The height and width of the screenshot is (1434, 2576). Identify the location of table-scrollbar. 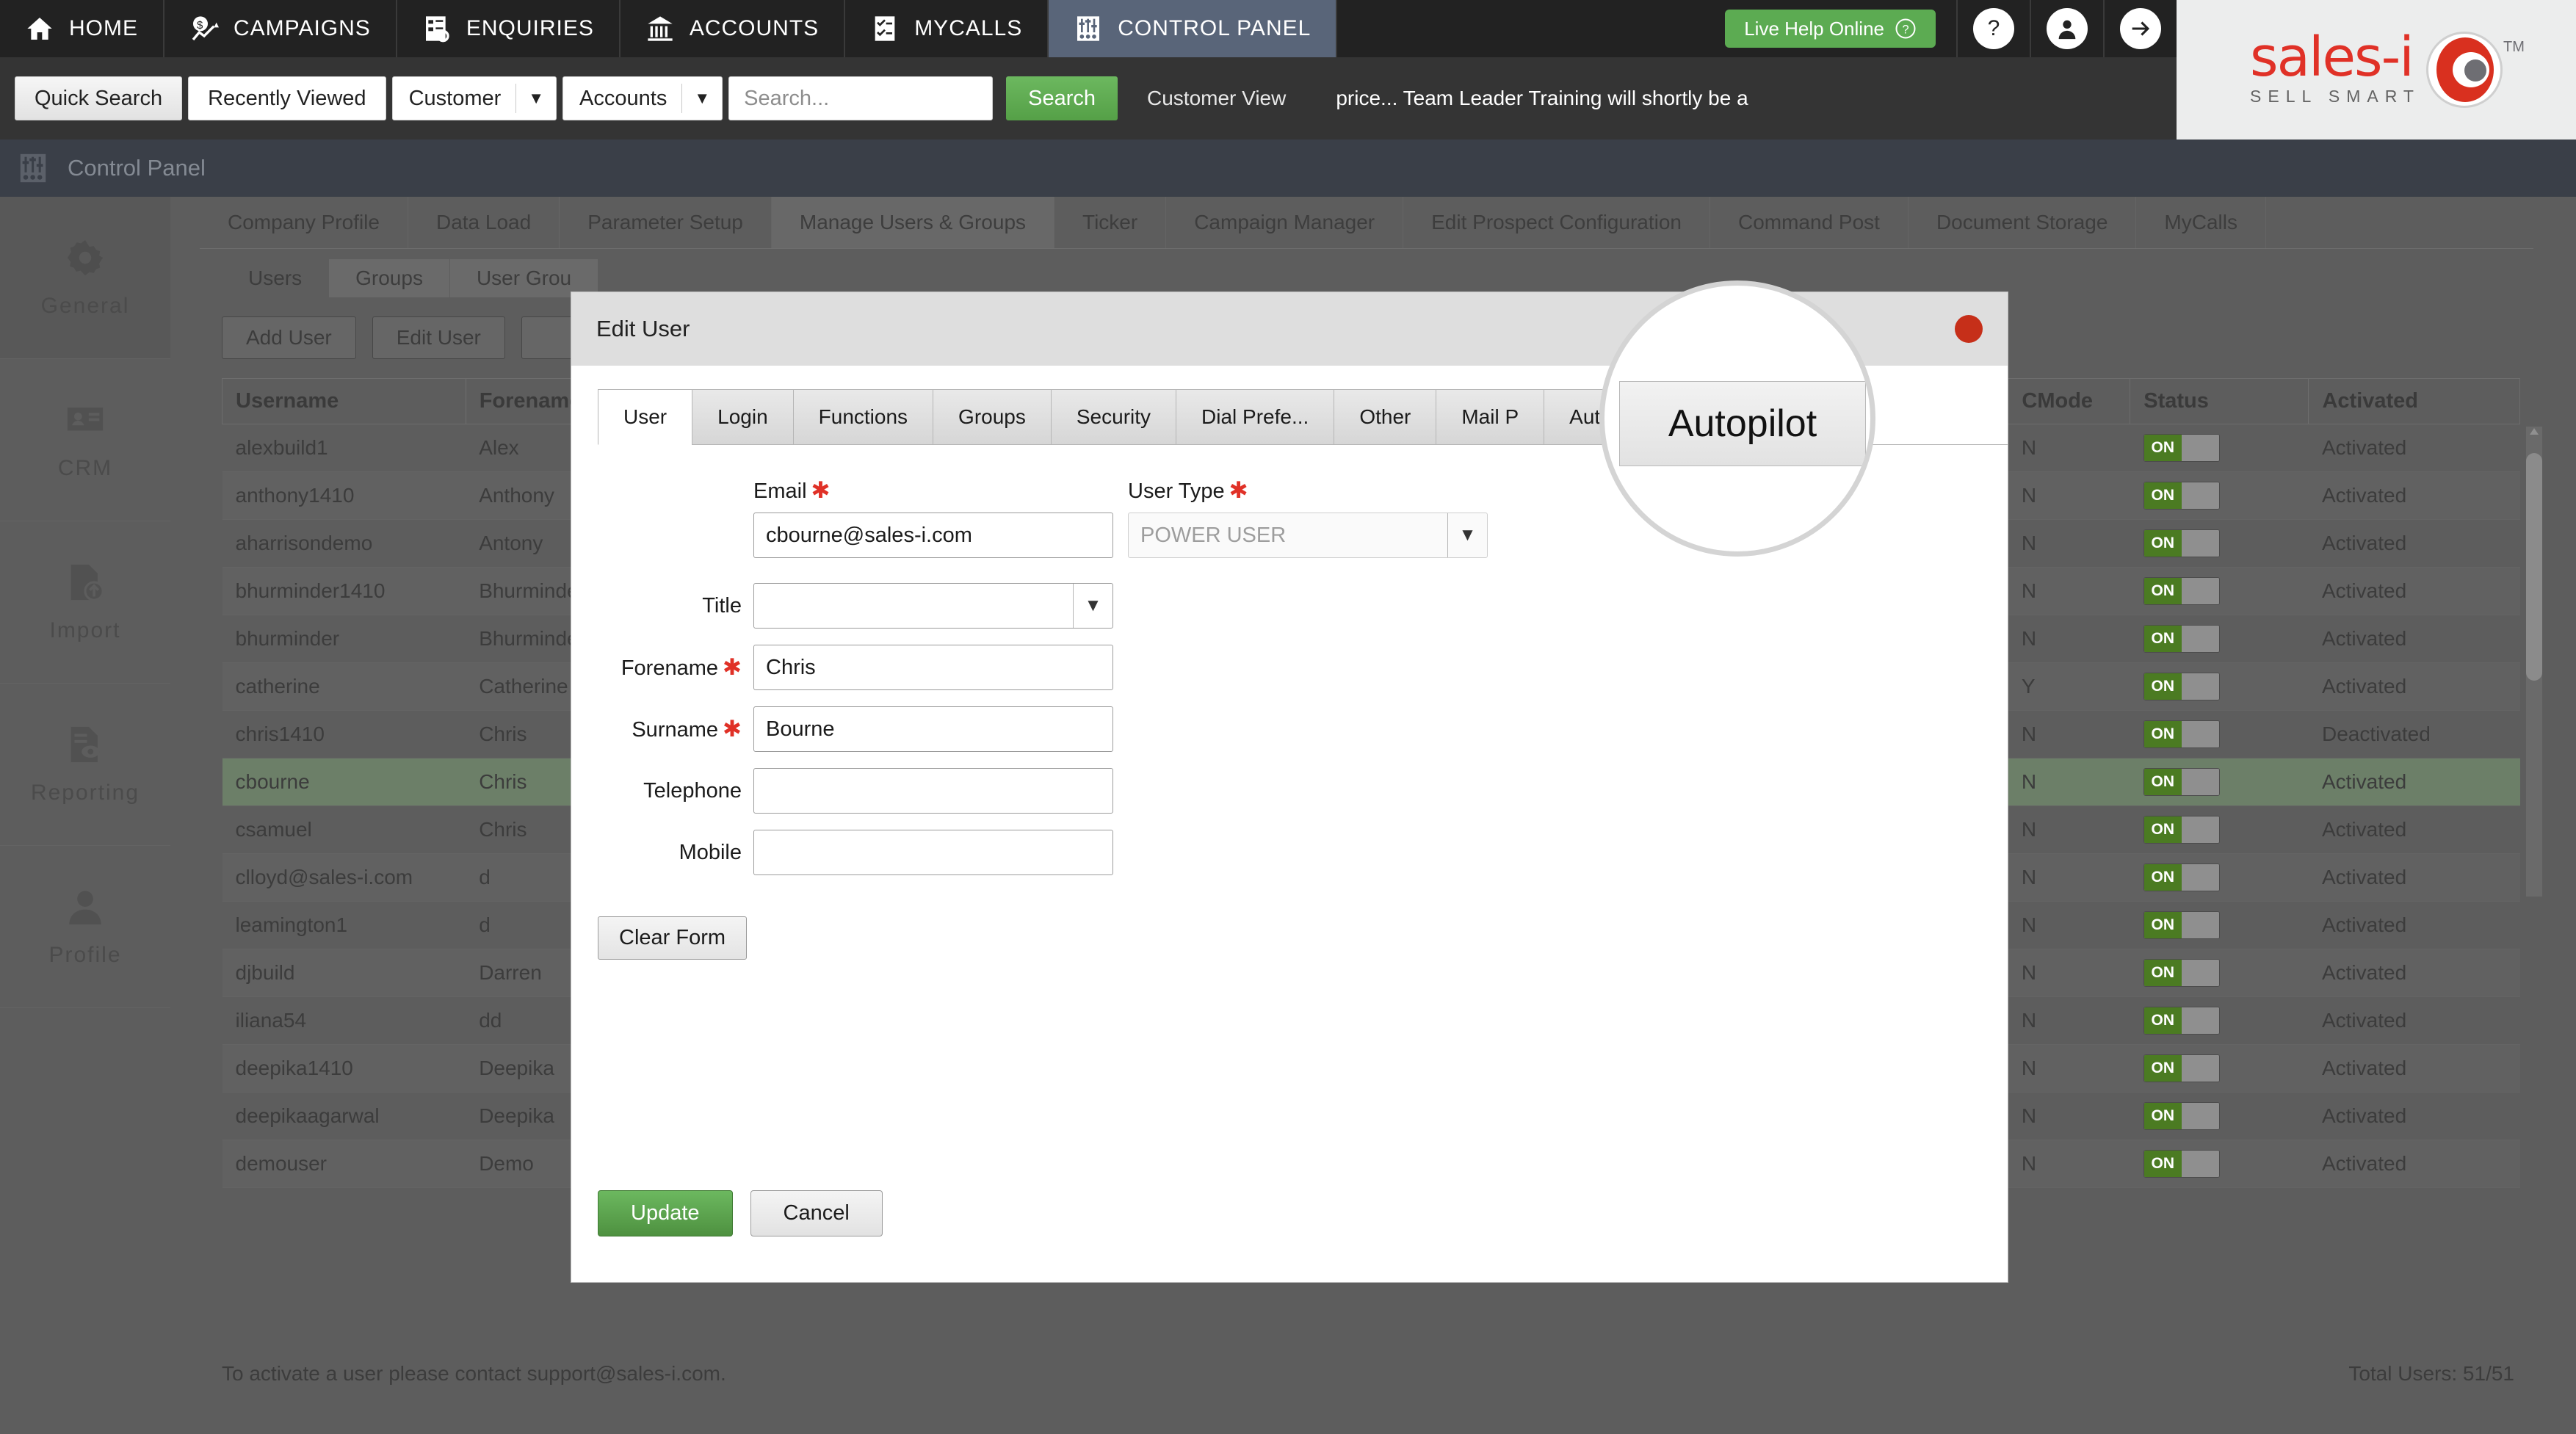
(2534, 662).